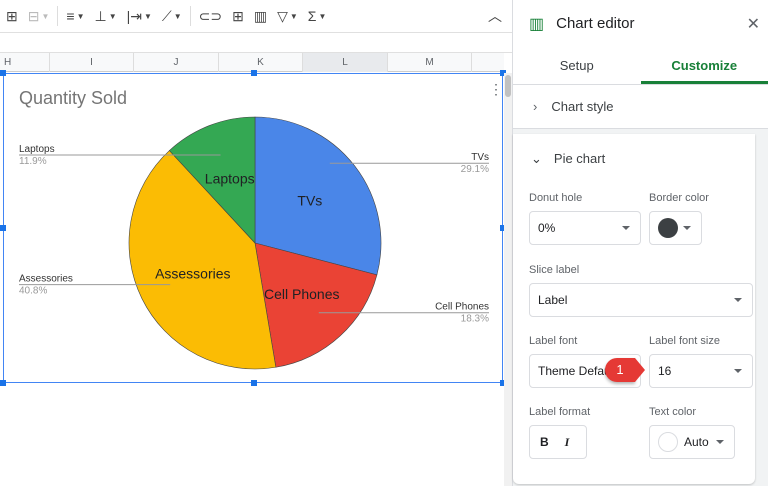 This screenshot has height=486, width=768. What do you see at coordinates (256, 43) in the screenshot?
I see `formula-bar` at bounding box center [256, 43].